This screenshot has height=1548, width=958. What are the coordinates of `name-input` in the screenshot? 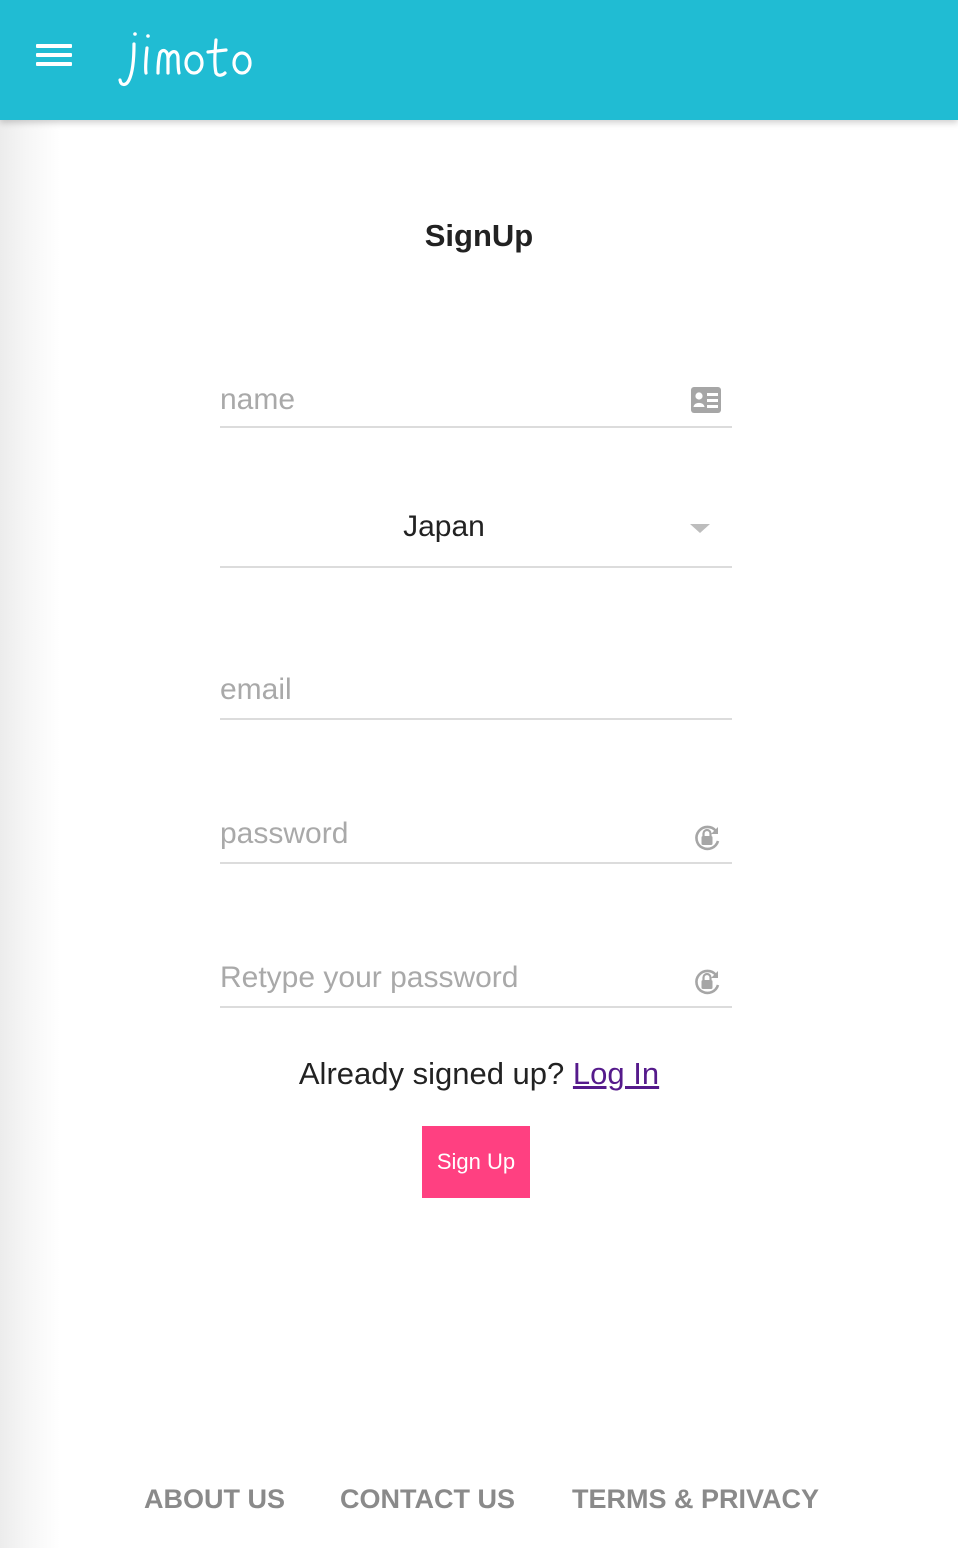 It's located at (476, 400).